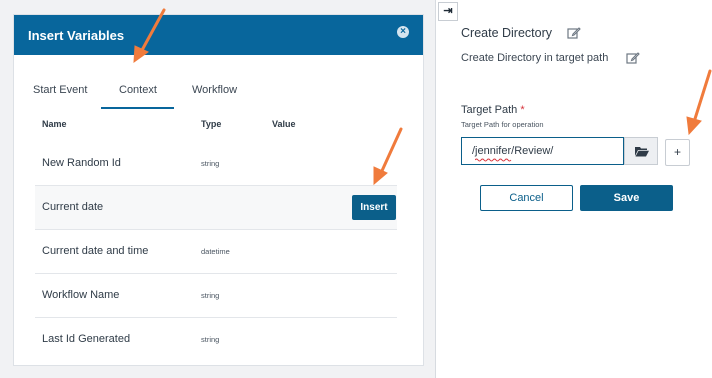 Image resolution: width=712 pixels, height=378 pixels. What do you see at coordinates (218, 83) in the screenshot?
I see `tab-bar: Start Event Context Workflow` at bounding box center [218, 83].